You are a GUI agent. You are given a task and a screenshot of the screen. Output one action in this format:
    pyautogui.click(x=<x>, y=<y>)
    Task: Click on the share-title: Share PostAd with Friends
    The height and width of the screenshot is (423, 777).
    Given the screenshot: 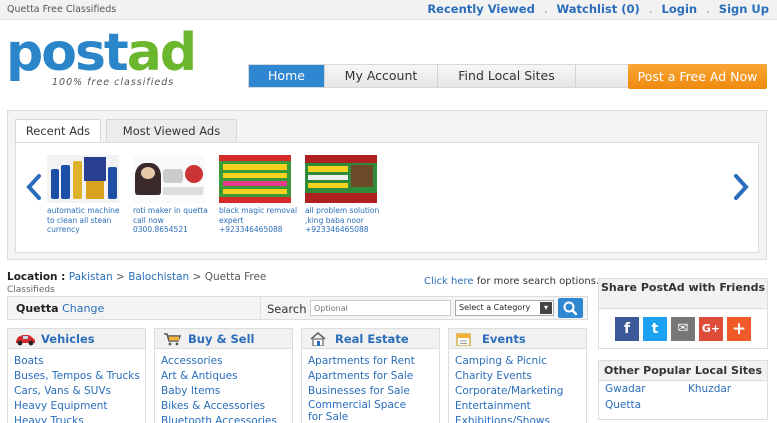 What is the action you would take?
    pyautogui.click(x=683, y=294)
    